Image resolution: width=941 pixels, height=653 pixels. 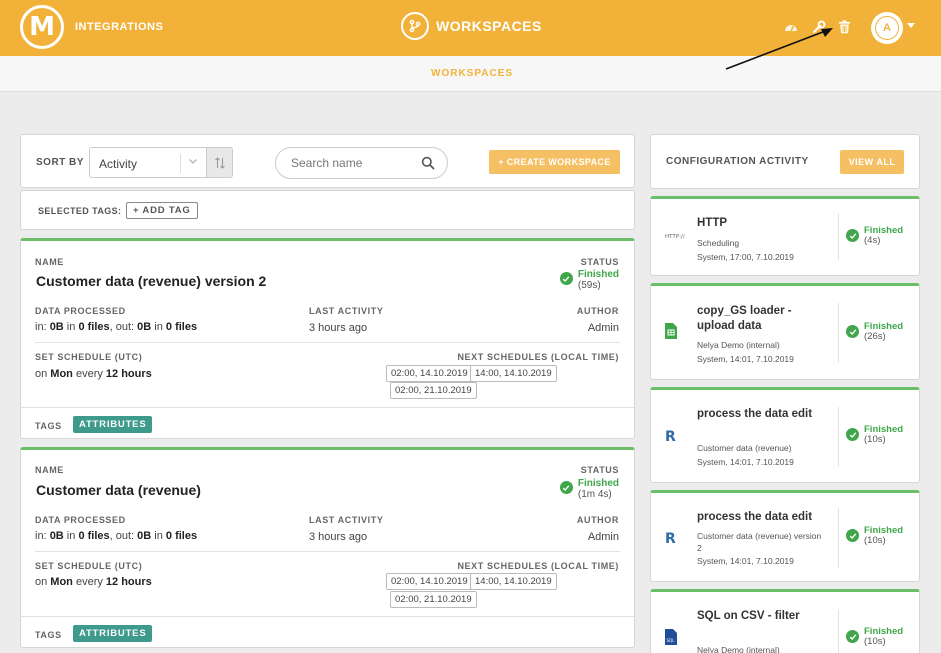 I want to click on data-processed-label: DATA PROCESSED, so click(x=80, y=311).